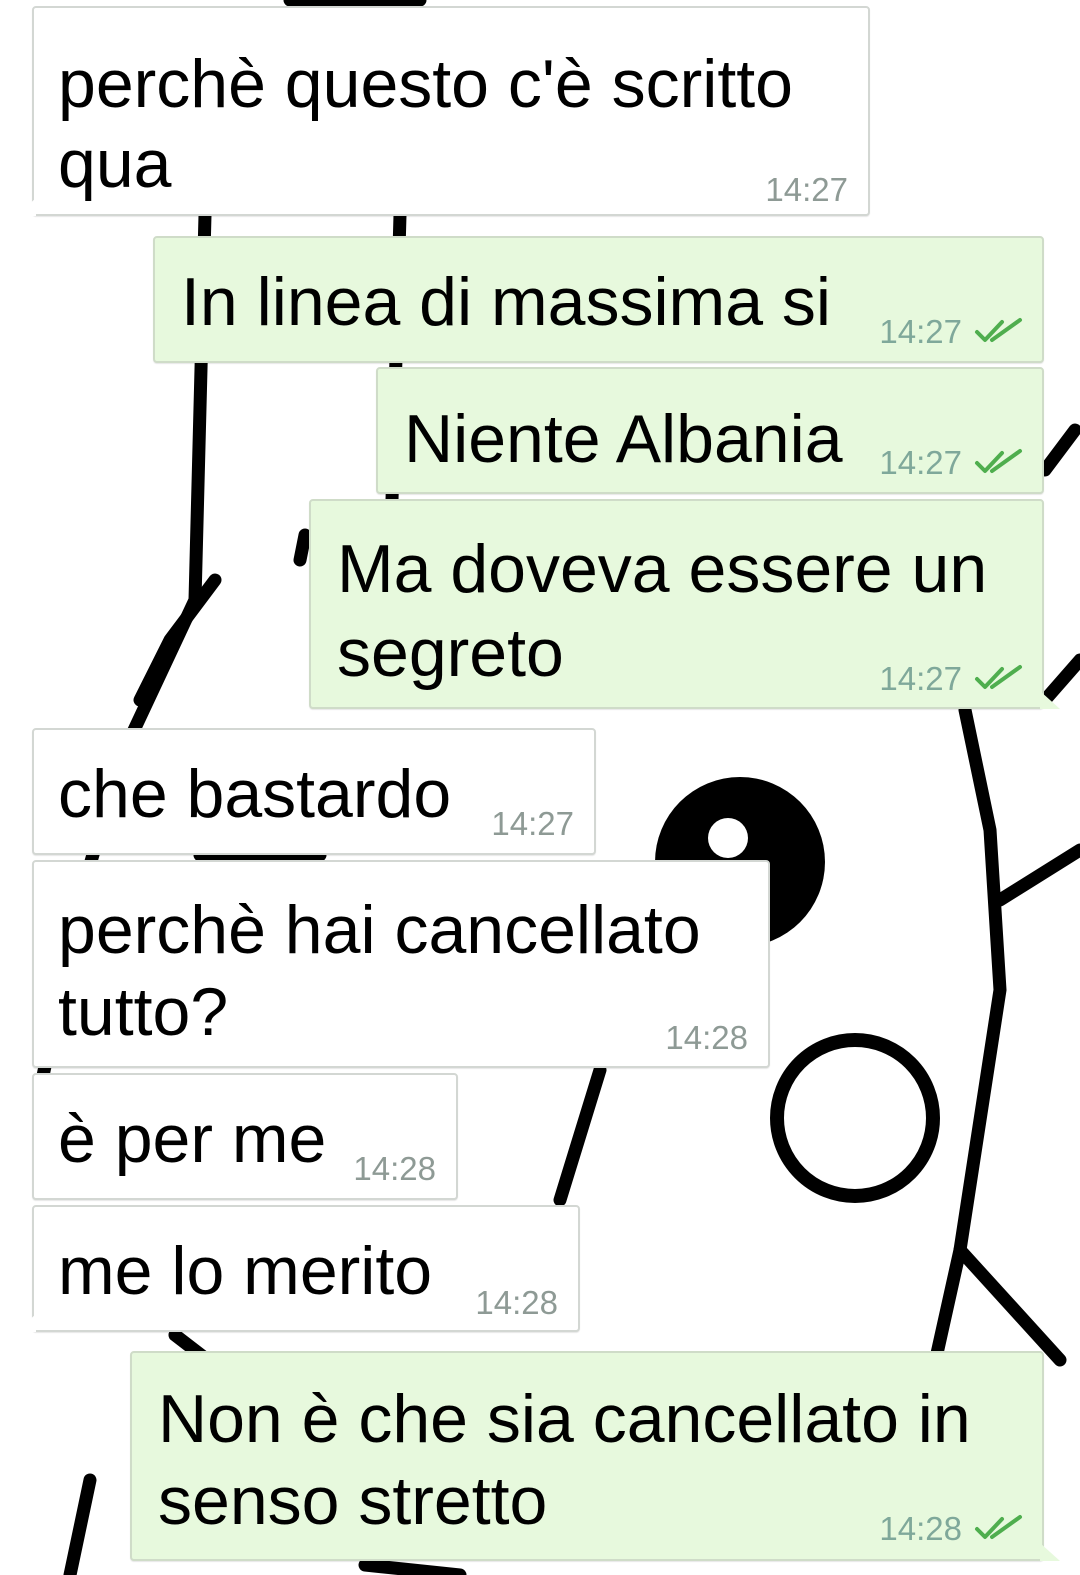  I want to click on message-text: perchè hai cancellato, so click(379, 930).